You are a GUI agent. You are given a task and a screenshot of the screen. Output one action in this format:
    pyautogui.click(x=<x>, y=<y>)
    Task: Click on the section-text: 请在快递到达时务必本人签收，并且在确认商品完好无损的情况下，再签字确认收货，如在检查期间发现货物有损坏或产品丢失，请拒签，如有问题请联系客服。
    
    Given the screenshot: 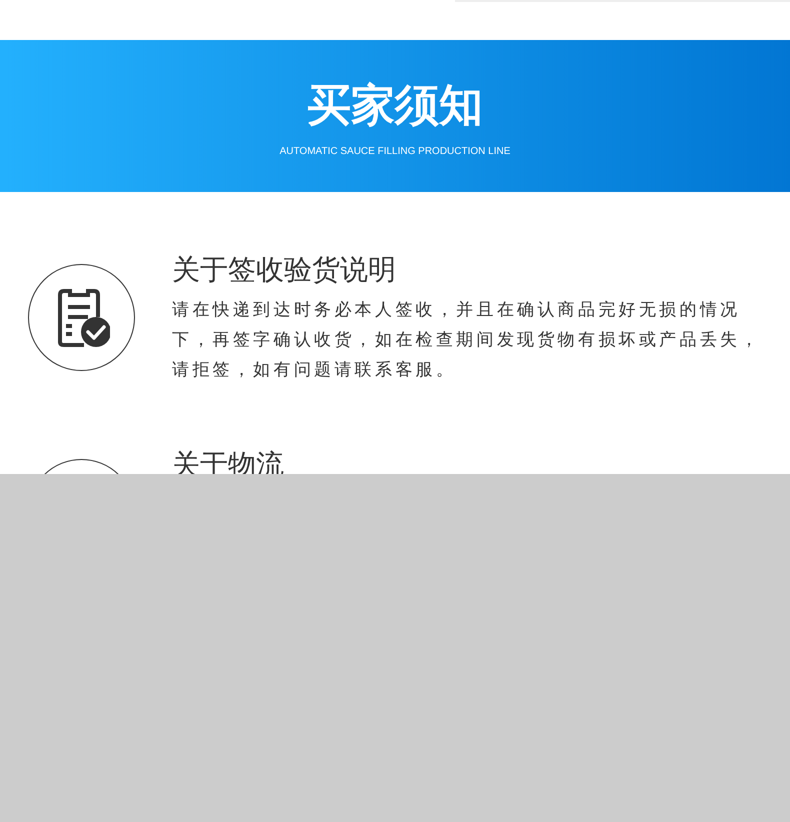 What is the action you would take?
    pyautogui.click(x=467, y=340)
    